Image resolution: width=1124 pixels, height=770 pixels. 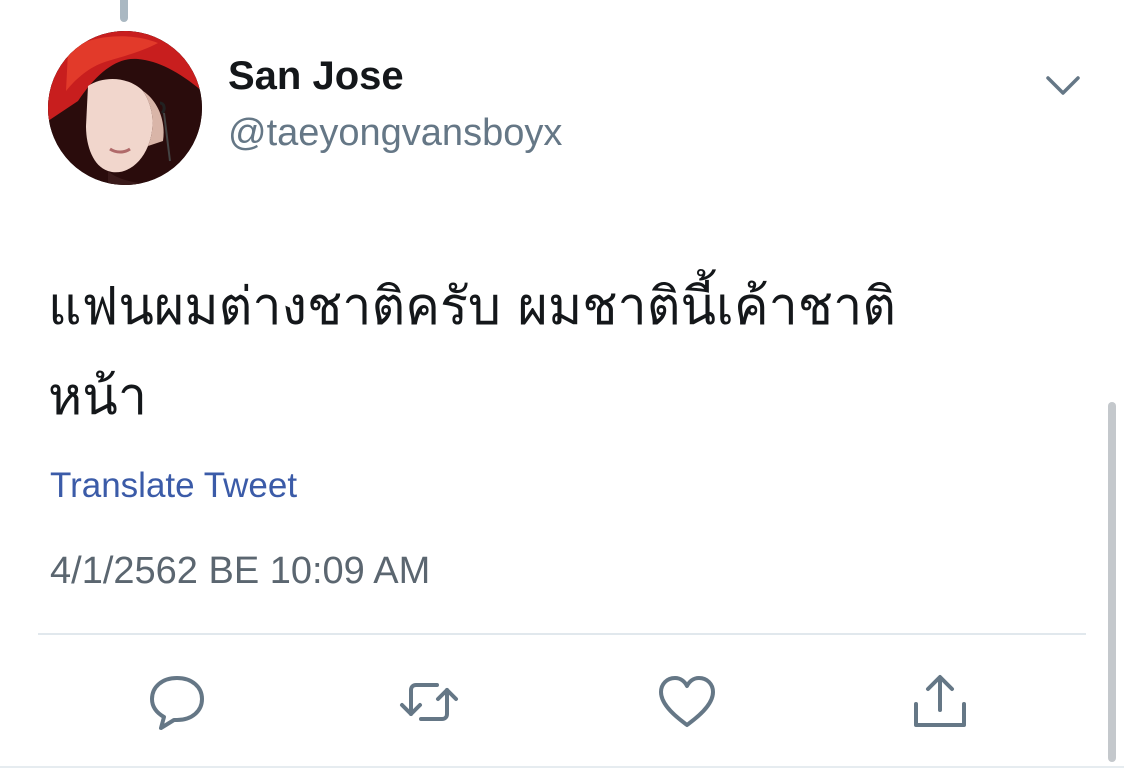 What do you see at coordinates (316, 76) in the screenshot?
I see `display-name: San Jose` at bounding box center [316, 76].